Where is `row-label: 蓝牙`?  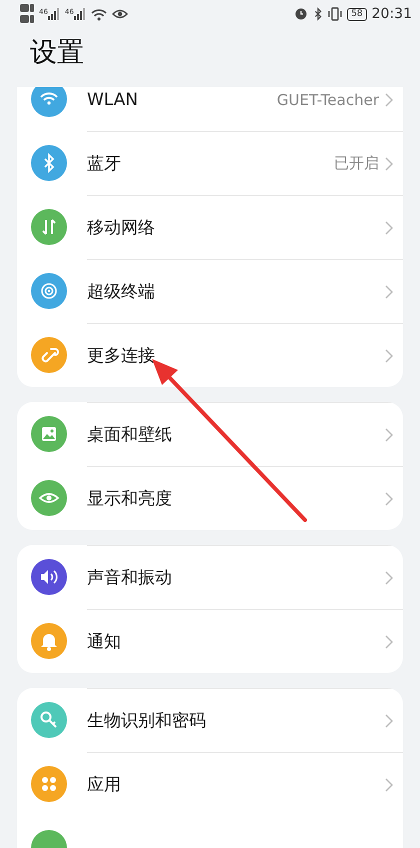 row-label: 蓝牙 is located at coordinates (104, 164).